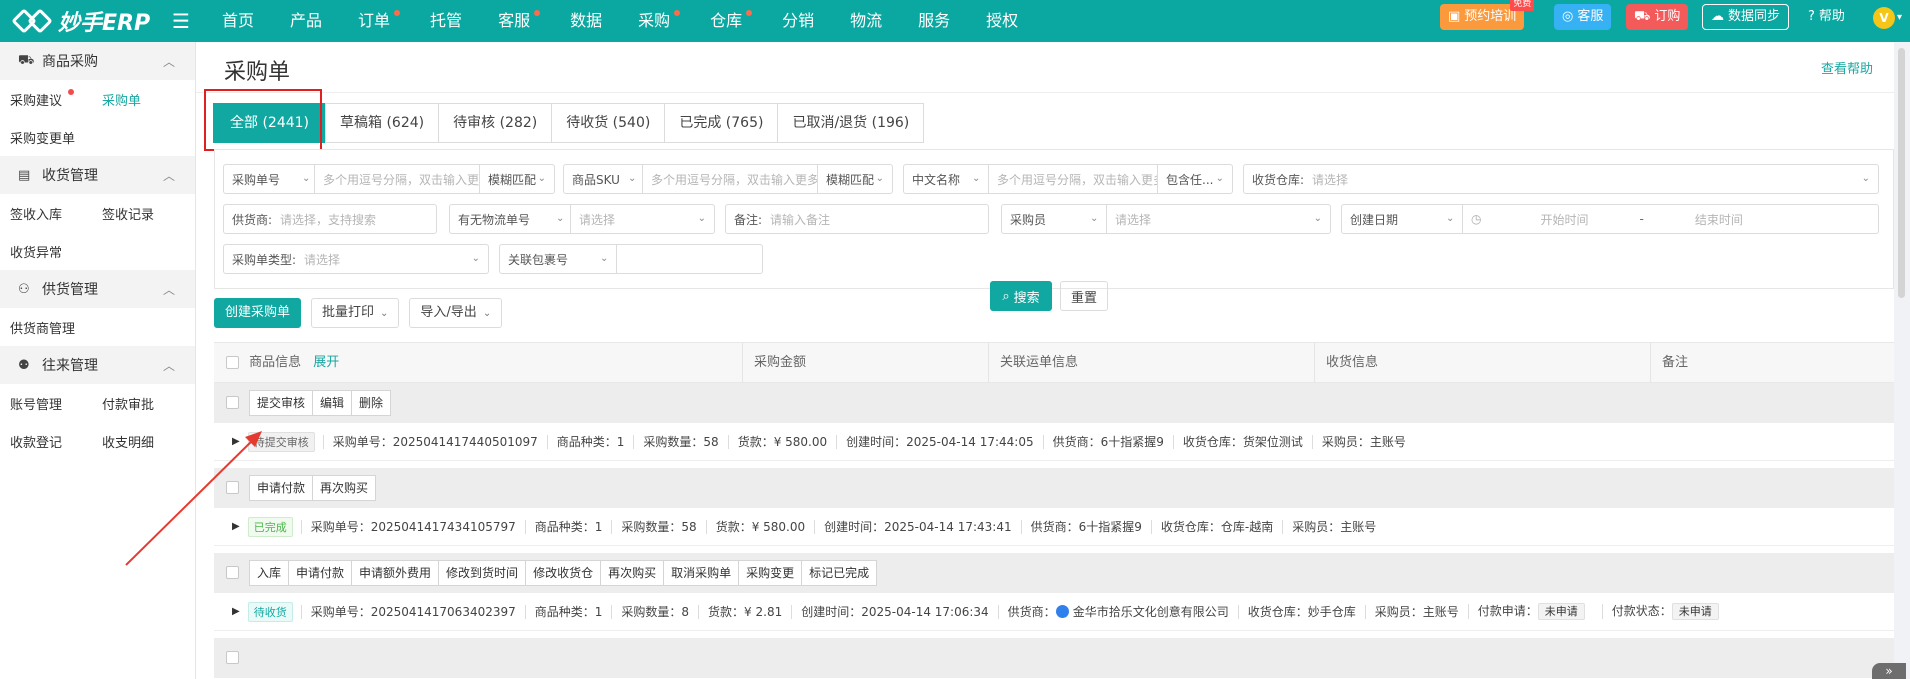  What do you see at coordinates (1657, 17) in the screenshot?
I see `subscribe-button: ⛟ 订购` at bounding box center [1657, 17].